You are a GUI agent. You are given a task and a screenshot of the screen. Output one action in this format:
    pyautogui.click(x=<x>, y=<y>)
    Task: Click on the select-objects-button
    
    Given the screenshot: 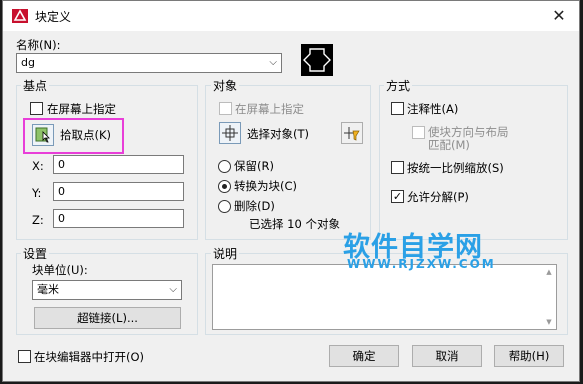 What is the action you would take?
    pyautogui.click(x=230, y=133)
    